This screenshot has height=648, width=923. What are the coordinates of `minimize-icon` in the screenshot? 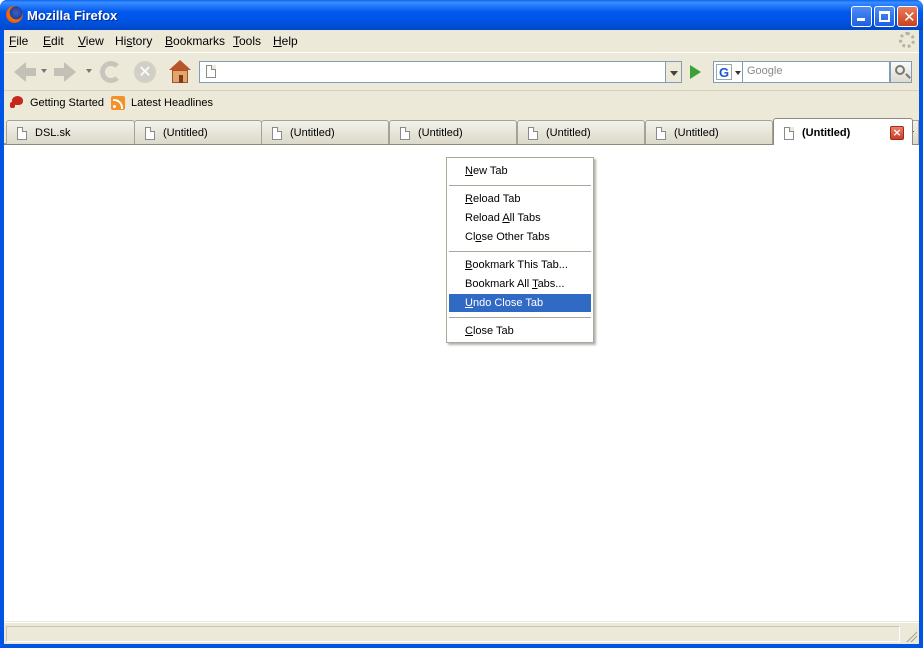 It's located at (861, 19).